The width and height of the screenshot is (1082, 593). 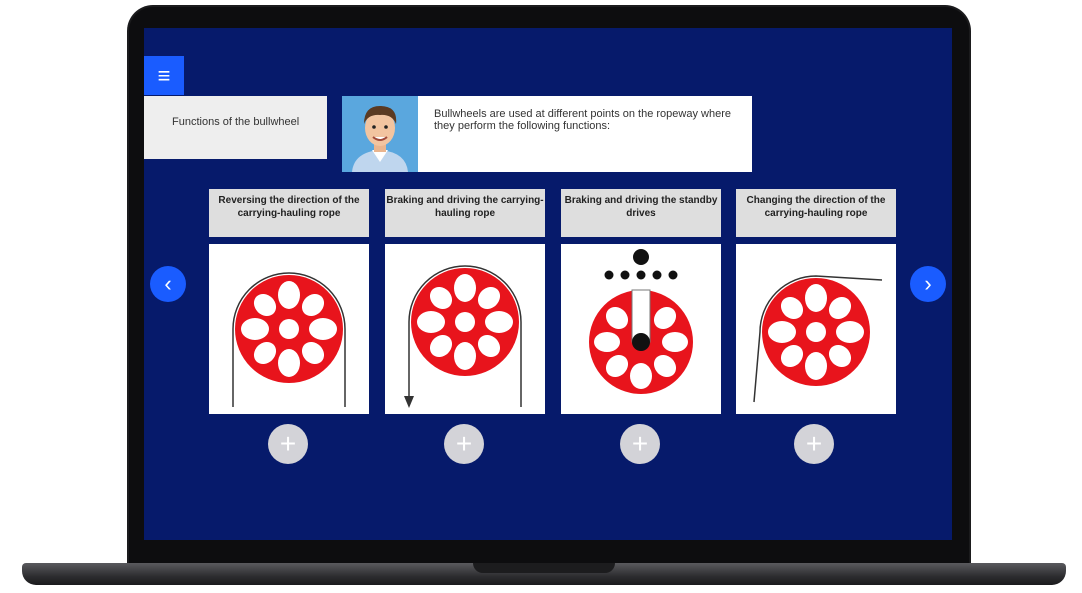 What do you see at coordinates (289, 329) in the screenshot?
I see `card-image-reversing` at bounding box center [289, 329].